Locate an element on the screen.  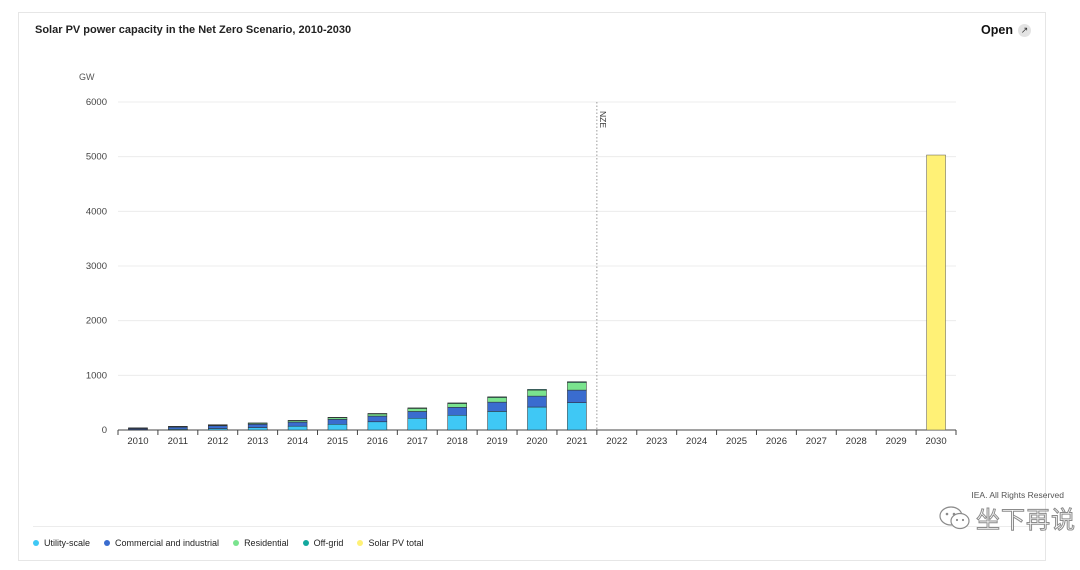
watermark-text: 坐下再说 is located at coordinates (1026, 520).